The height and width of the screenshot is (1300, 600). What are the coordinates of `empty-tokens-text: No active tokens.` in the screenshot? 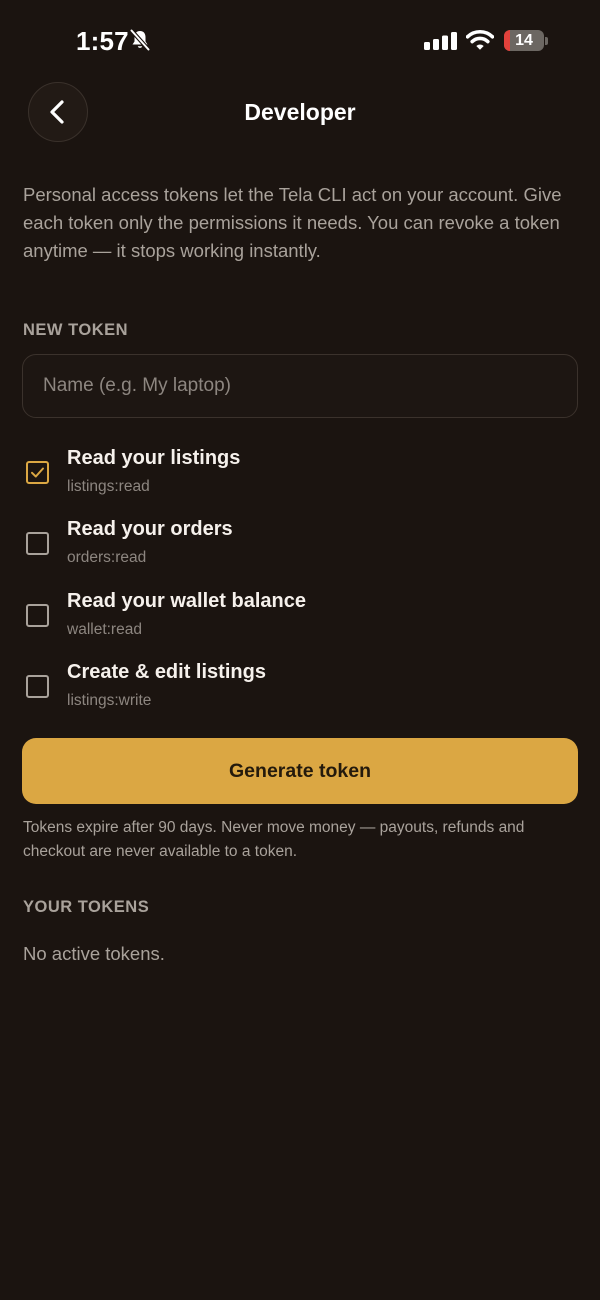 It's located at (94, 953).